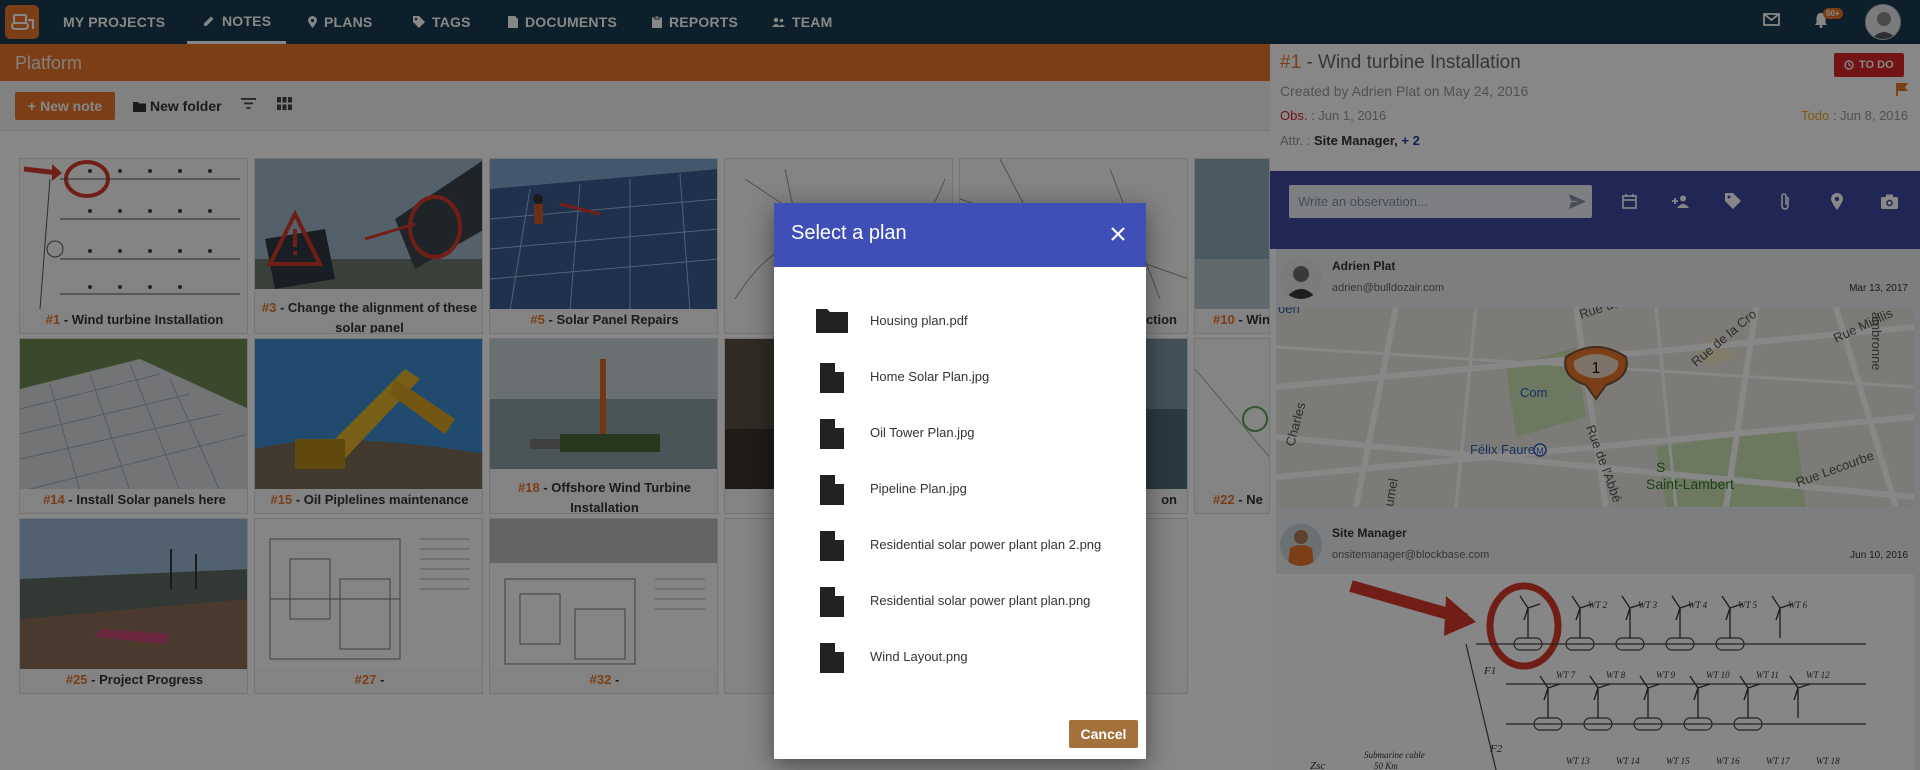 This screenshot has height=770, width=1920. I want to click on plan-item: Residential solar power plant plan 2.png, so click(960, 545).